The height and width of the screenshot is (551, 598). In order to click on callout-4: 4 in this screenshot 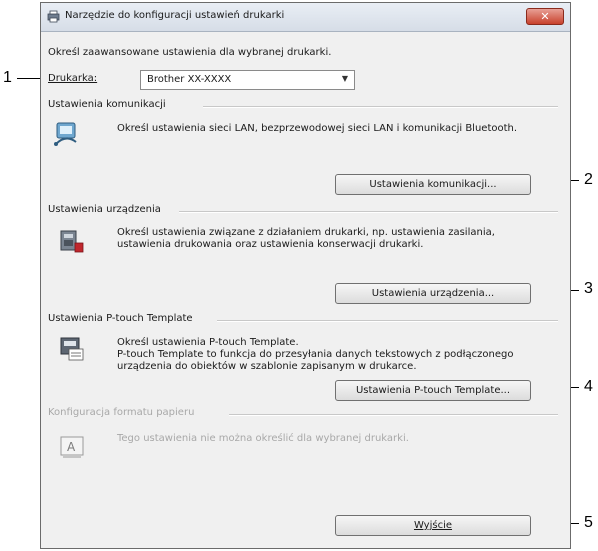, I will do `click(588, 386)`.